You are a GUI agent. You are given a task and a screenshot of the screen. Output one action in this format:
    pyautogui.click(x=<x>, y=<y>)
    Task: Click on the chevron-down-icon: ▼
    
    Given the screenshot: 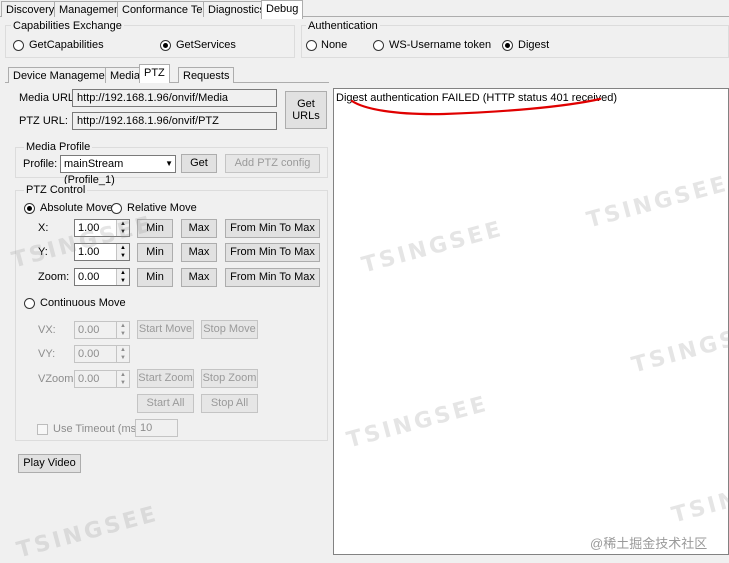 What is the action you would take?
    pyautogui.click(x=169, y=163)
    